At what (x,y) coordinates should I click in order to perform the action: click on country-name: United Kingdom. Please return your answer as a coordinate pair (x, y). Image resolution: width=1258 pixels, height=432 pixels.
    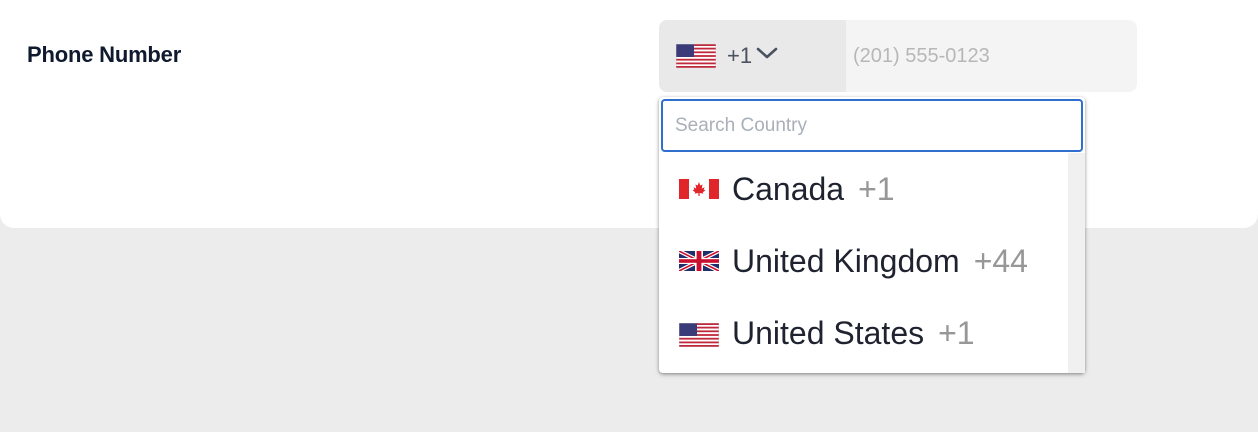
    Looking at the image, I should click on (846, 261).